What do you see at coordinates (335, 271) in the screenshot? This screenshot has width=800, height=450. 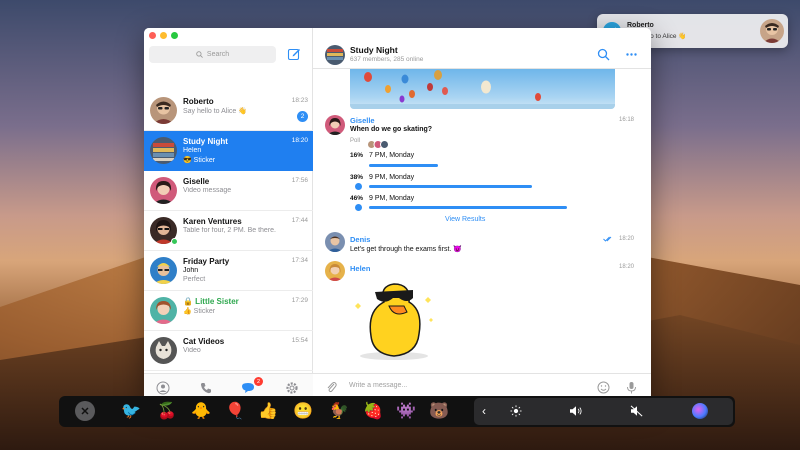 I see `avatar-helen` at bounding box center [335, 271].